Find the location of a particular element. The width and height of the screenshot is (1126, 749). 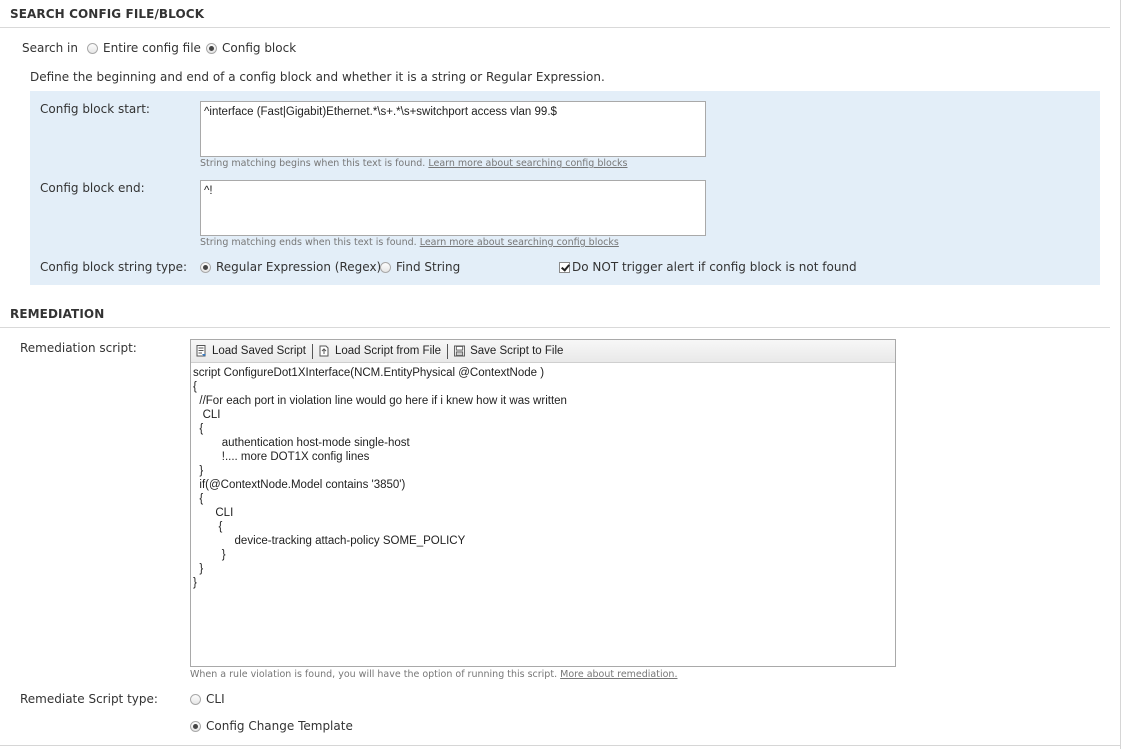

document-icon is located at coordinates (201, 351).